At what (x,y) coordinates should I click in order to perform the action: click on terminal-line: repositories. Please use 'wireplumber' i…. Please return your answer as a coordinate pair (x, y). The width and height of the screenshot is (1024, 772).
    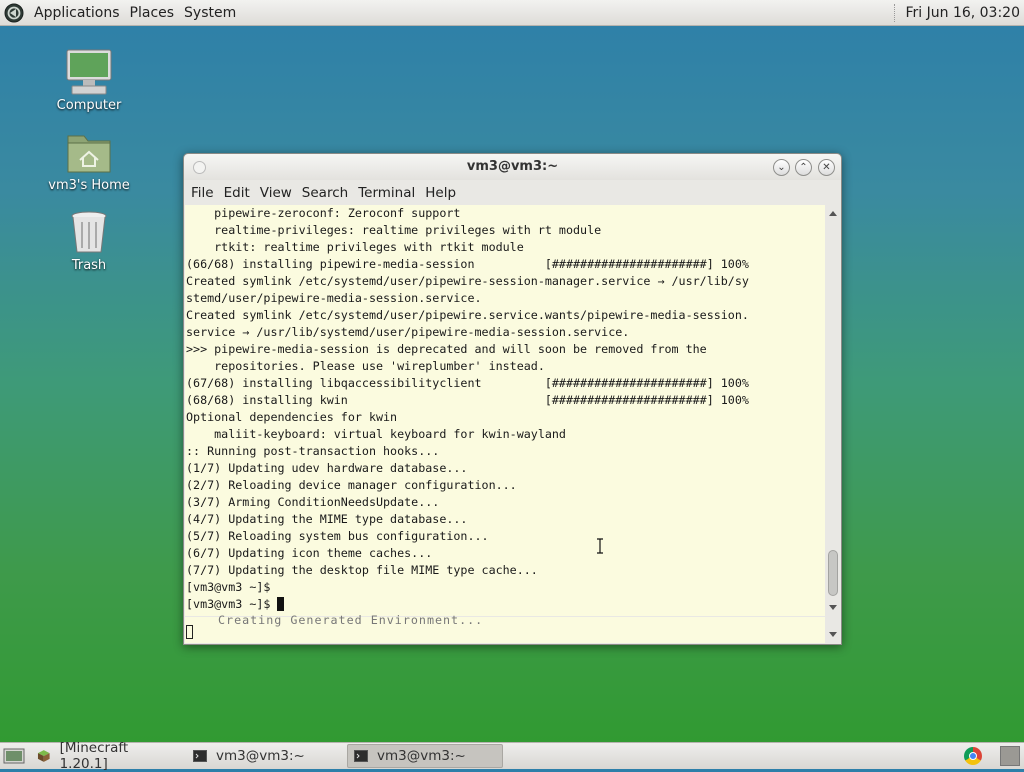
    Looking at the image, I should click on (365, 366).